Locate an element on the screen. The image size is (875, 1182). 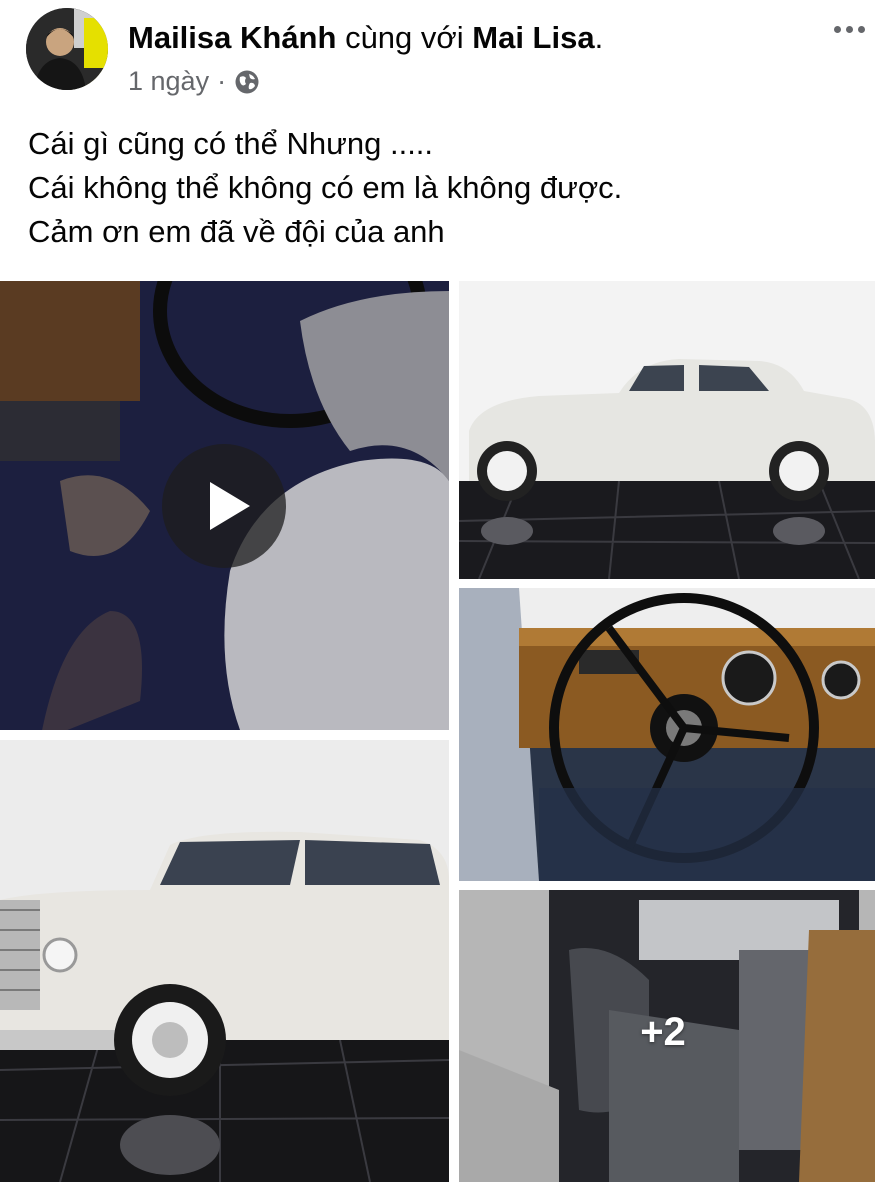
post-time: 1 ngày is located at coordinates (168, 81).